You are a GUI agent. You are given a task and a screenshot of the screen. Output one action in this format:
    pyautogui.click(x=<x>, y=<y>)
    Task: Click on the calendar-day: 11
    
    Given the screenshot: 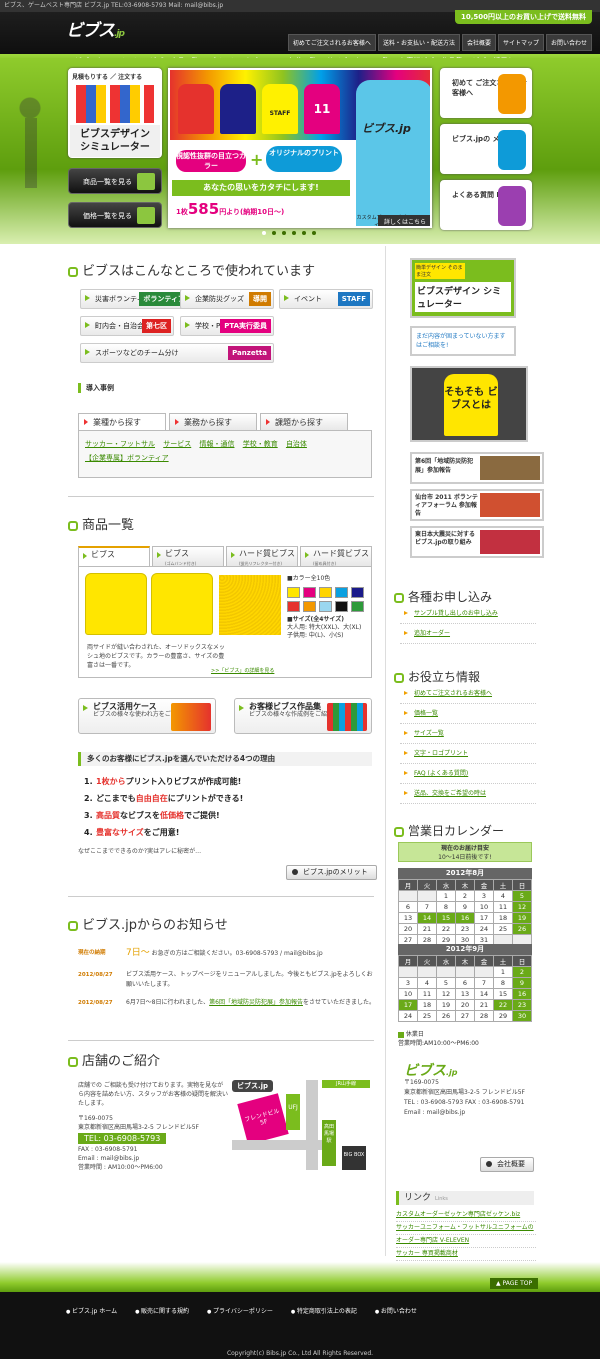 What is the action you would take?
    pyautogui.click(x=503, y=907)
    